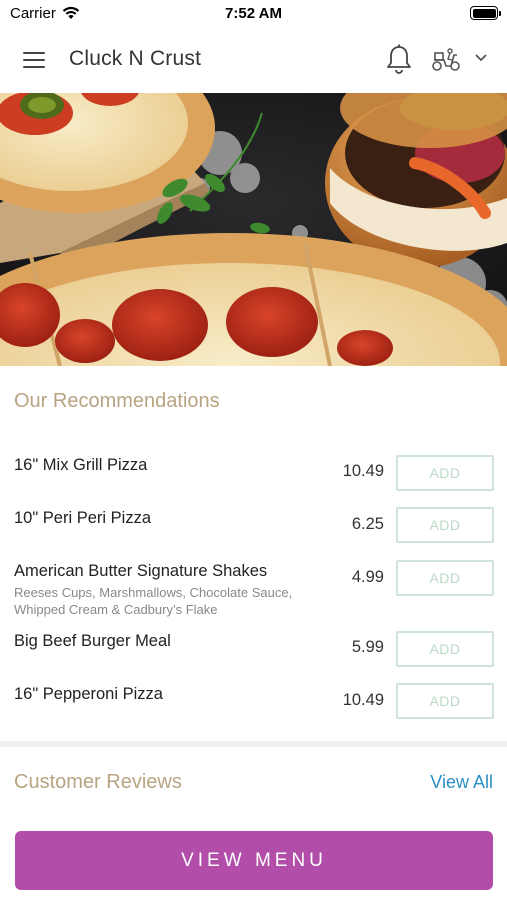 Image resolution: width=507 pixels, height=900 pixels. I want to click on item-name: 16" Pepperoni Pizza, so click(88, 694).